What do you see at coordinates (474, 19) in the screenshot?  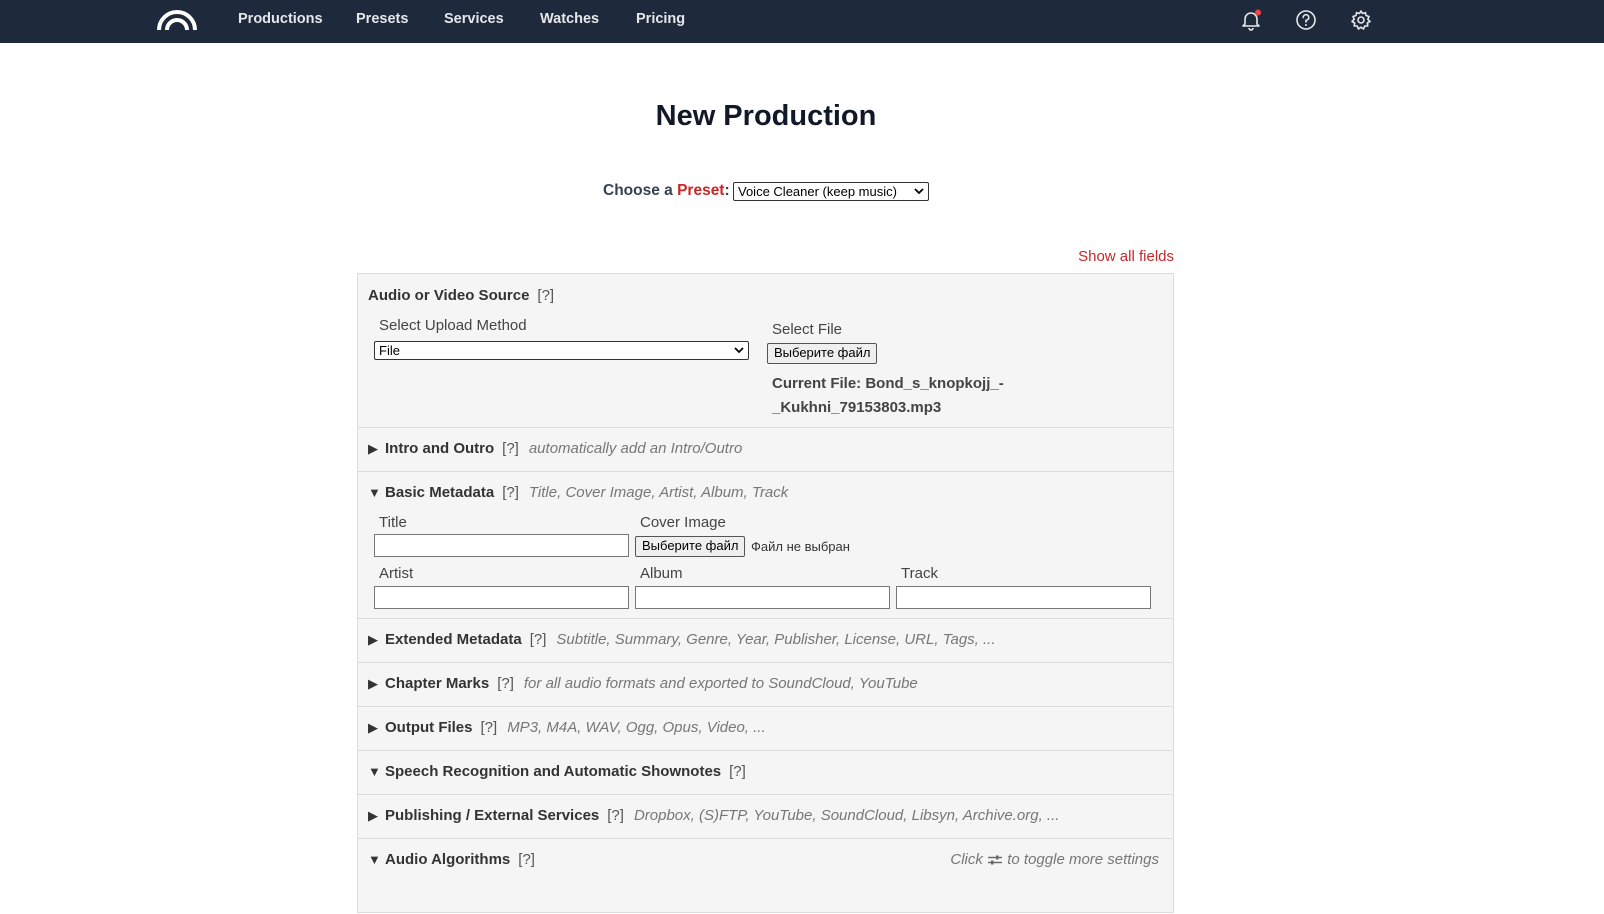 I see `nav-services: Services` at bounding box center [474, 19].